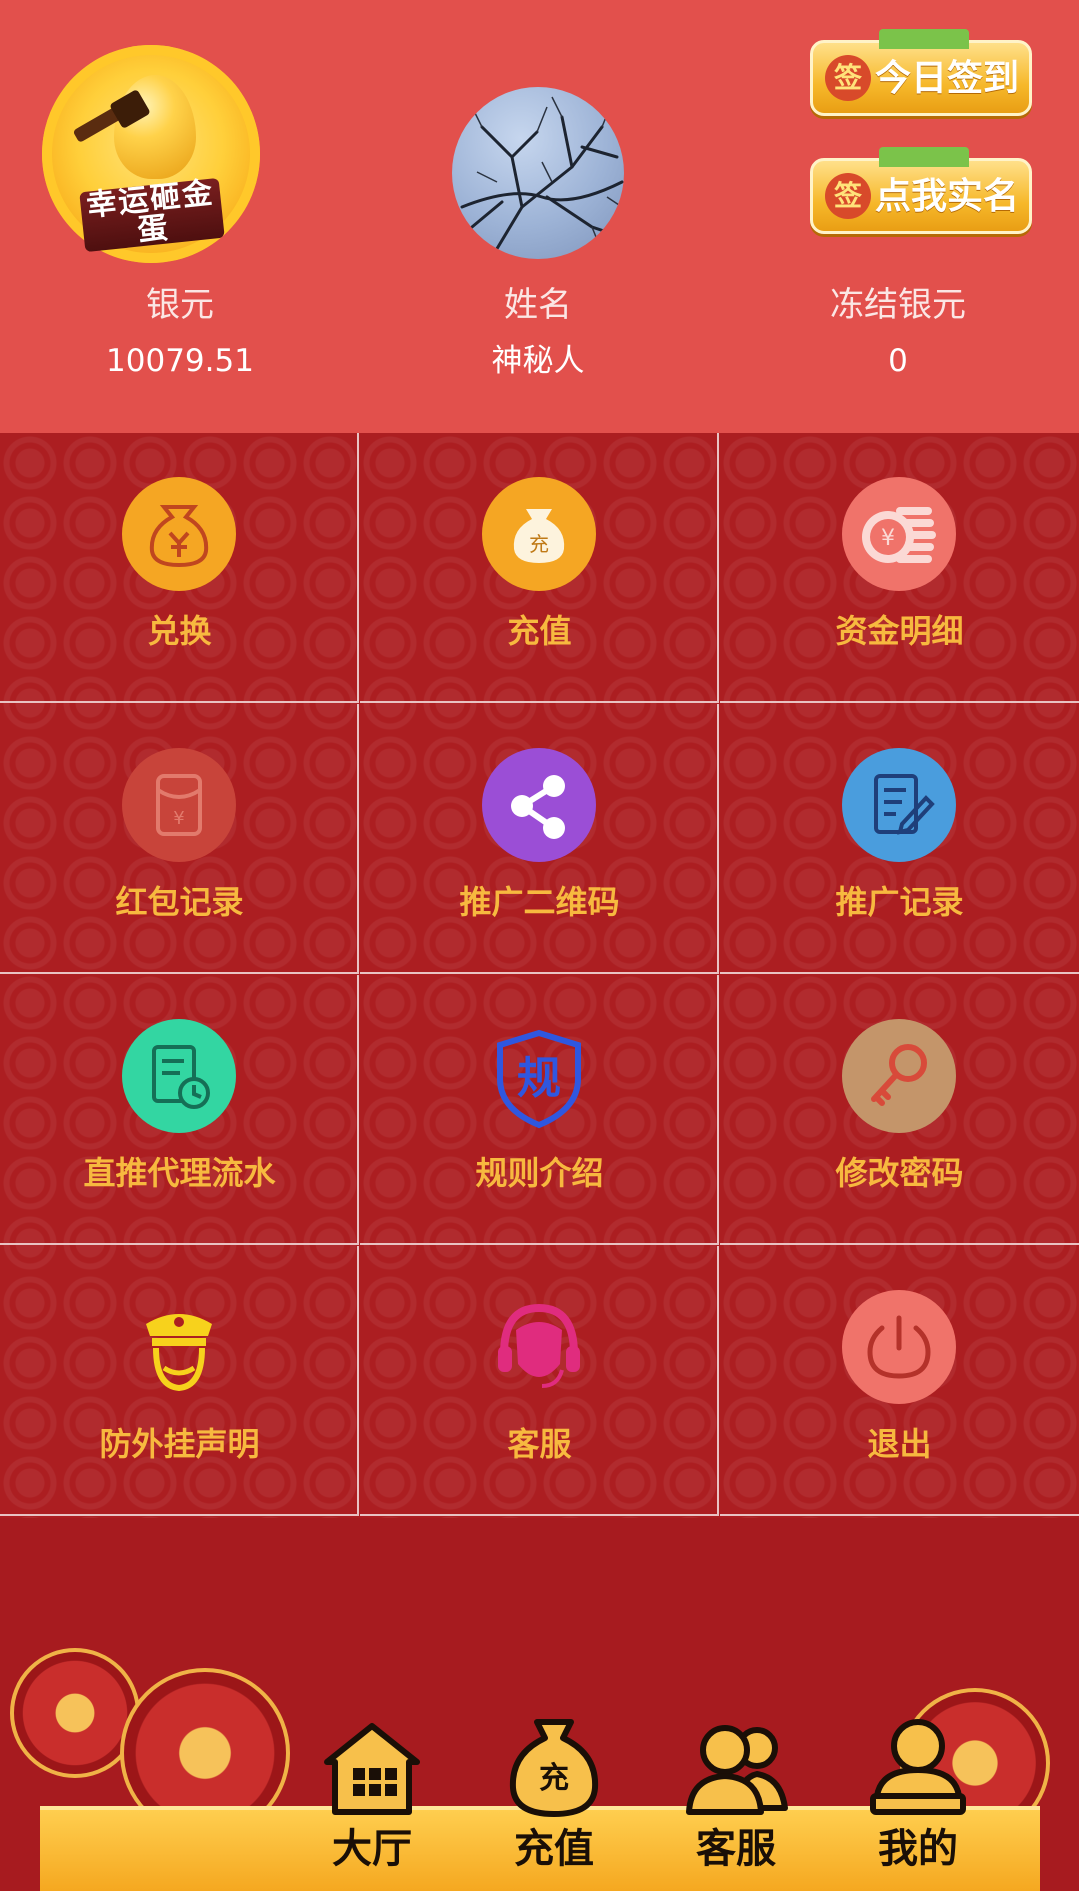  Describe the element at coordinates (179, 631) in the screenshot. I see `menu-label: 兑换` at that location.